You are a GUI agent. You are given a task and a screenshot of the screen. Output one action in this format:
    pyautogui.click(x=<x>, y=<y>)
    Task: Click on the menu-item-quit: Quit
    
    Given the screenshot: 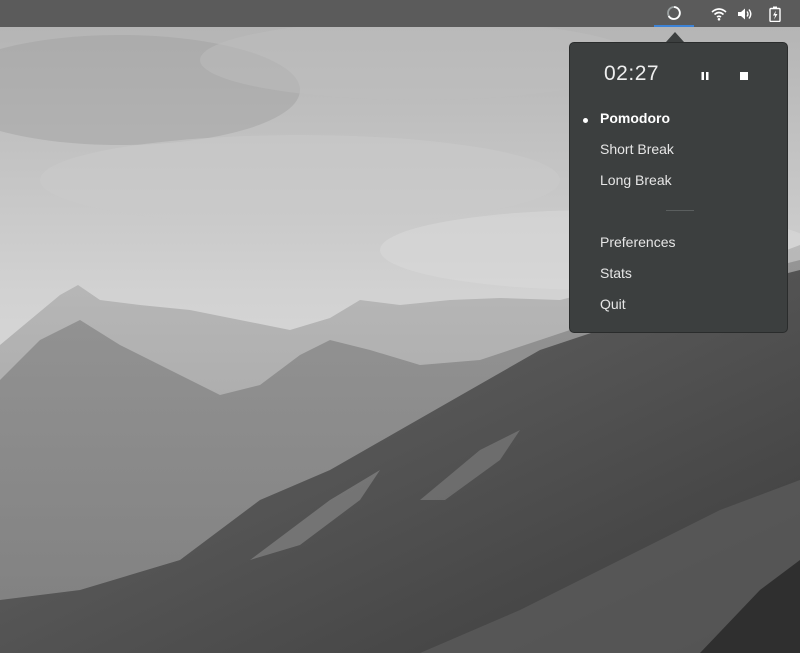 What is the action you would take?
    pyautogui.click(x=678, y=304)
    